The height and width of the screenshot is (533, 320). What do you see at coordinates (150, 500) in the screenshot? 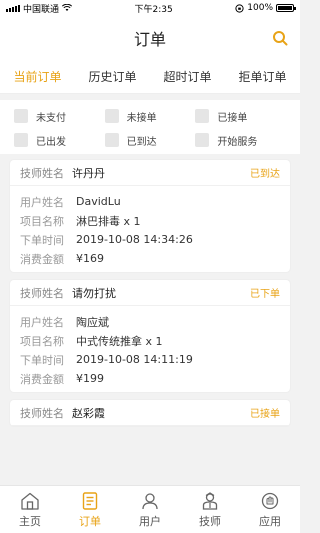
I see `user-icon` at bounding box center [150, 500].